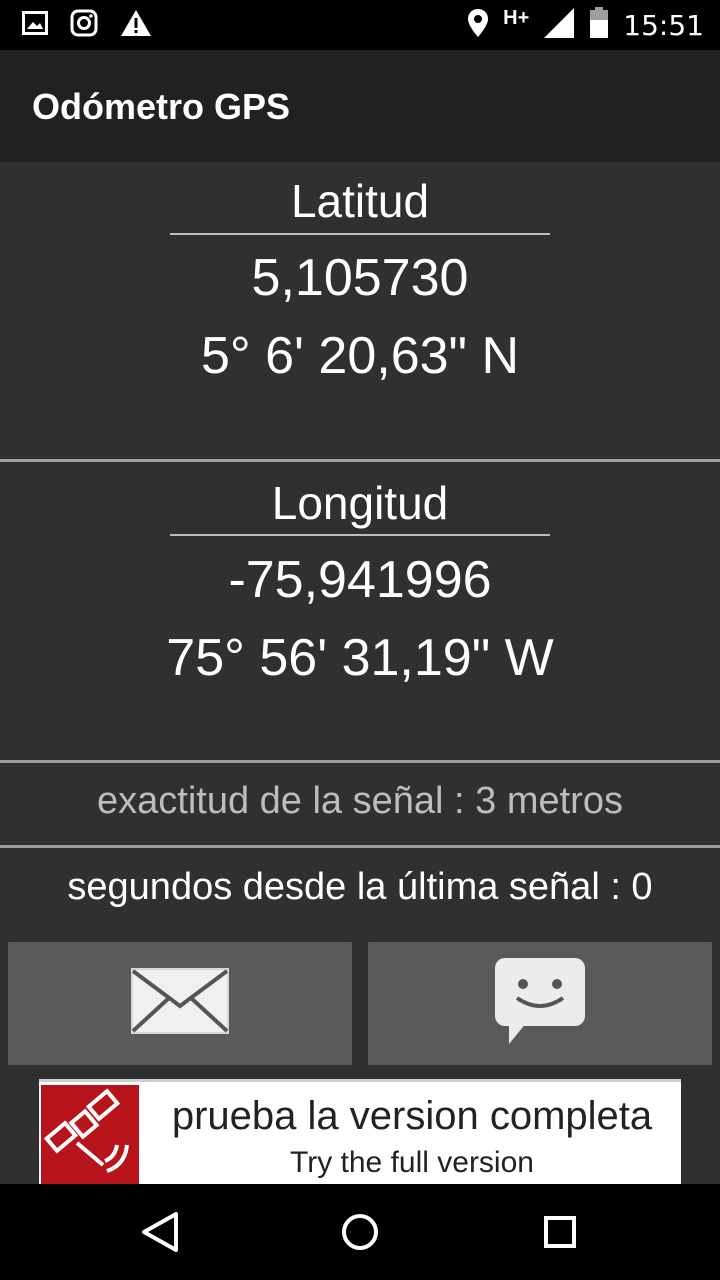 The image size is (720, 1280). Describe the element at coordinates (360, 887) in the screenshot. I see `seconds-since-signal: segundos desde la última señal : 0` at that location.